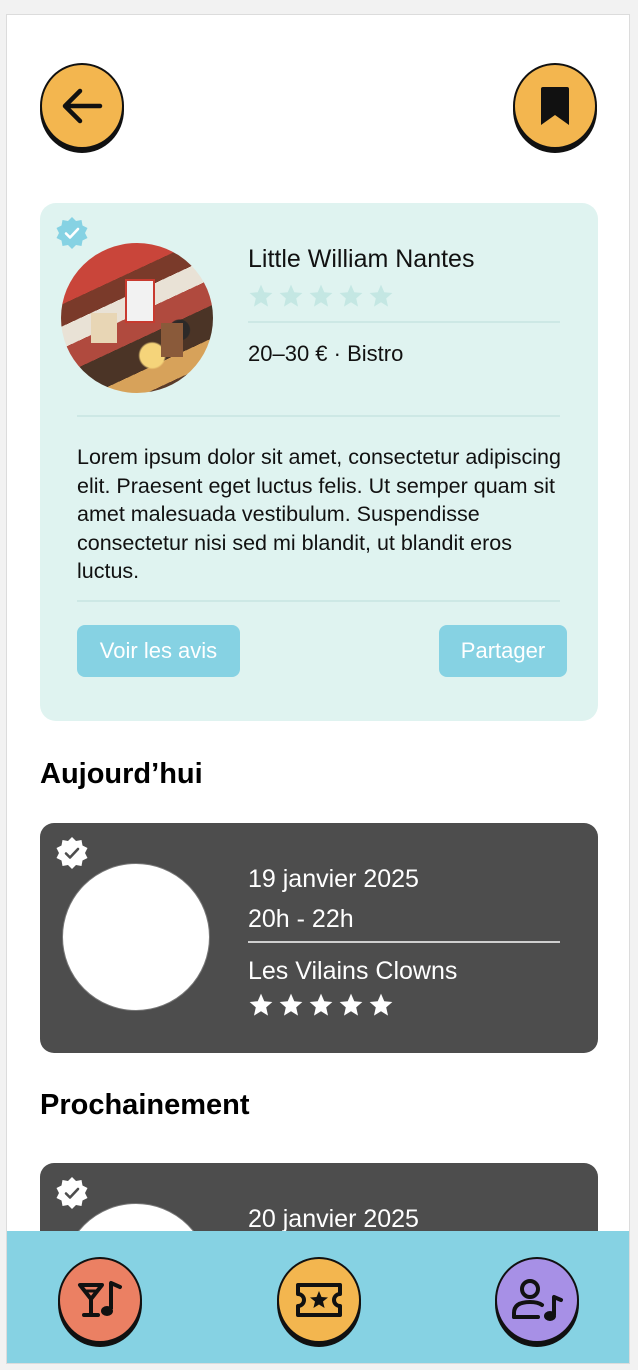 The width and height of the screenshot is (638, 1370). Describe the element at coordinates (333, 1219) in the screenshot. I see `event-date: 20 janvier 2025` at that location.